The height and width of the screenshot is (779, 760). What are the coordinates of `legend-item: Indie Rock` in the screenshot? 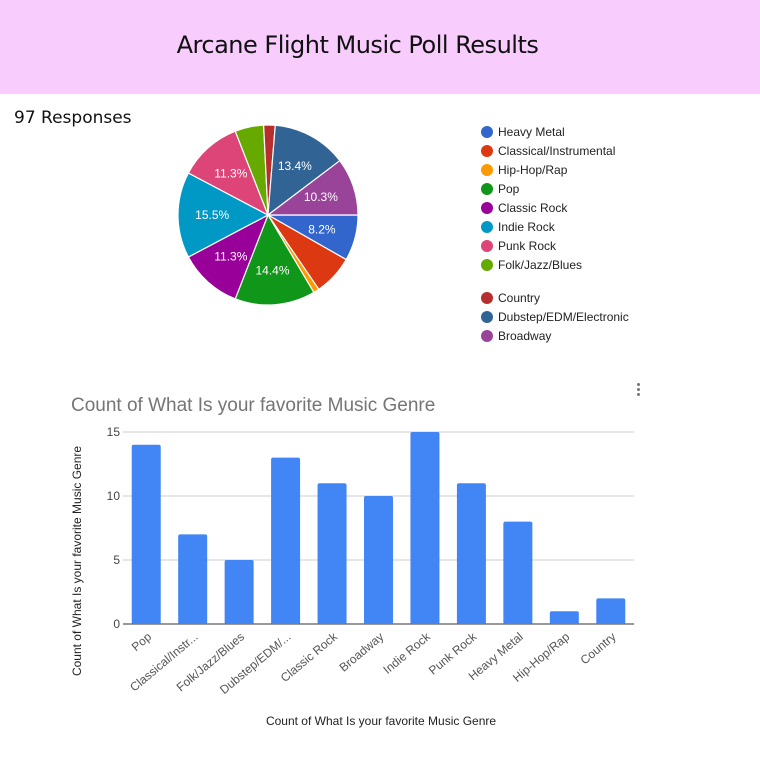 It's located at (555, 226).